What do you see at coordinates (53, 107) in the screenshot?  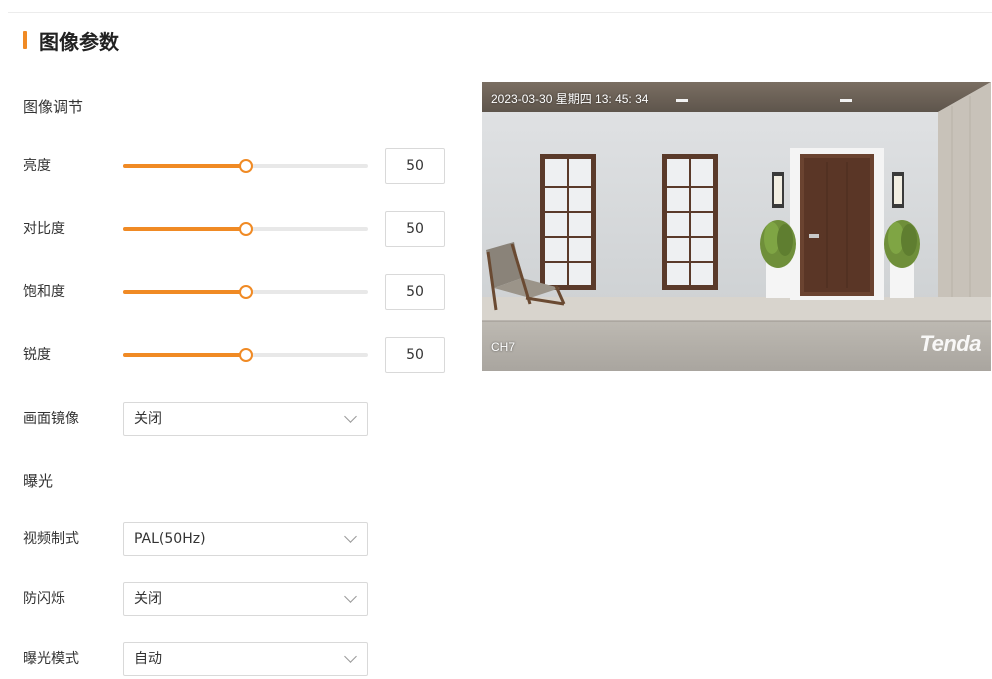 I see `image-adjust-section-label: 图像调节` at bounding box center [53, 107].